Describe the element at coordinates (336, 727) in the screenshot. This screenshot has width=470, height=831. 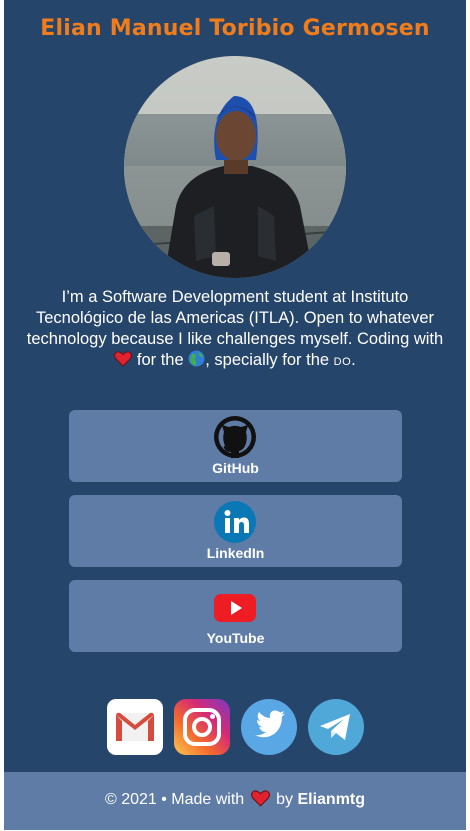
I see `telegram-icon` at that location.